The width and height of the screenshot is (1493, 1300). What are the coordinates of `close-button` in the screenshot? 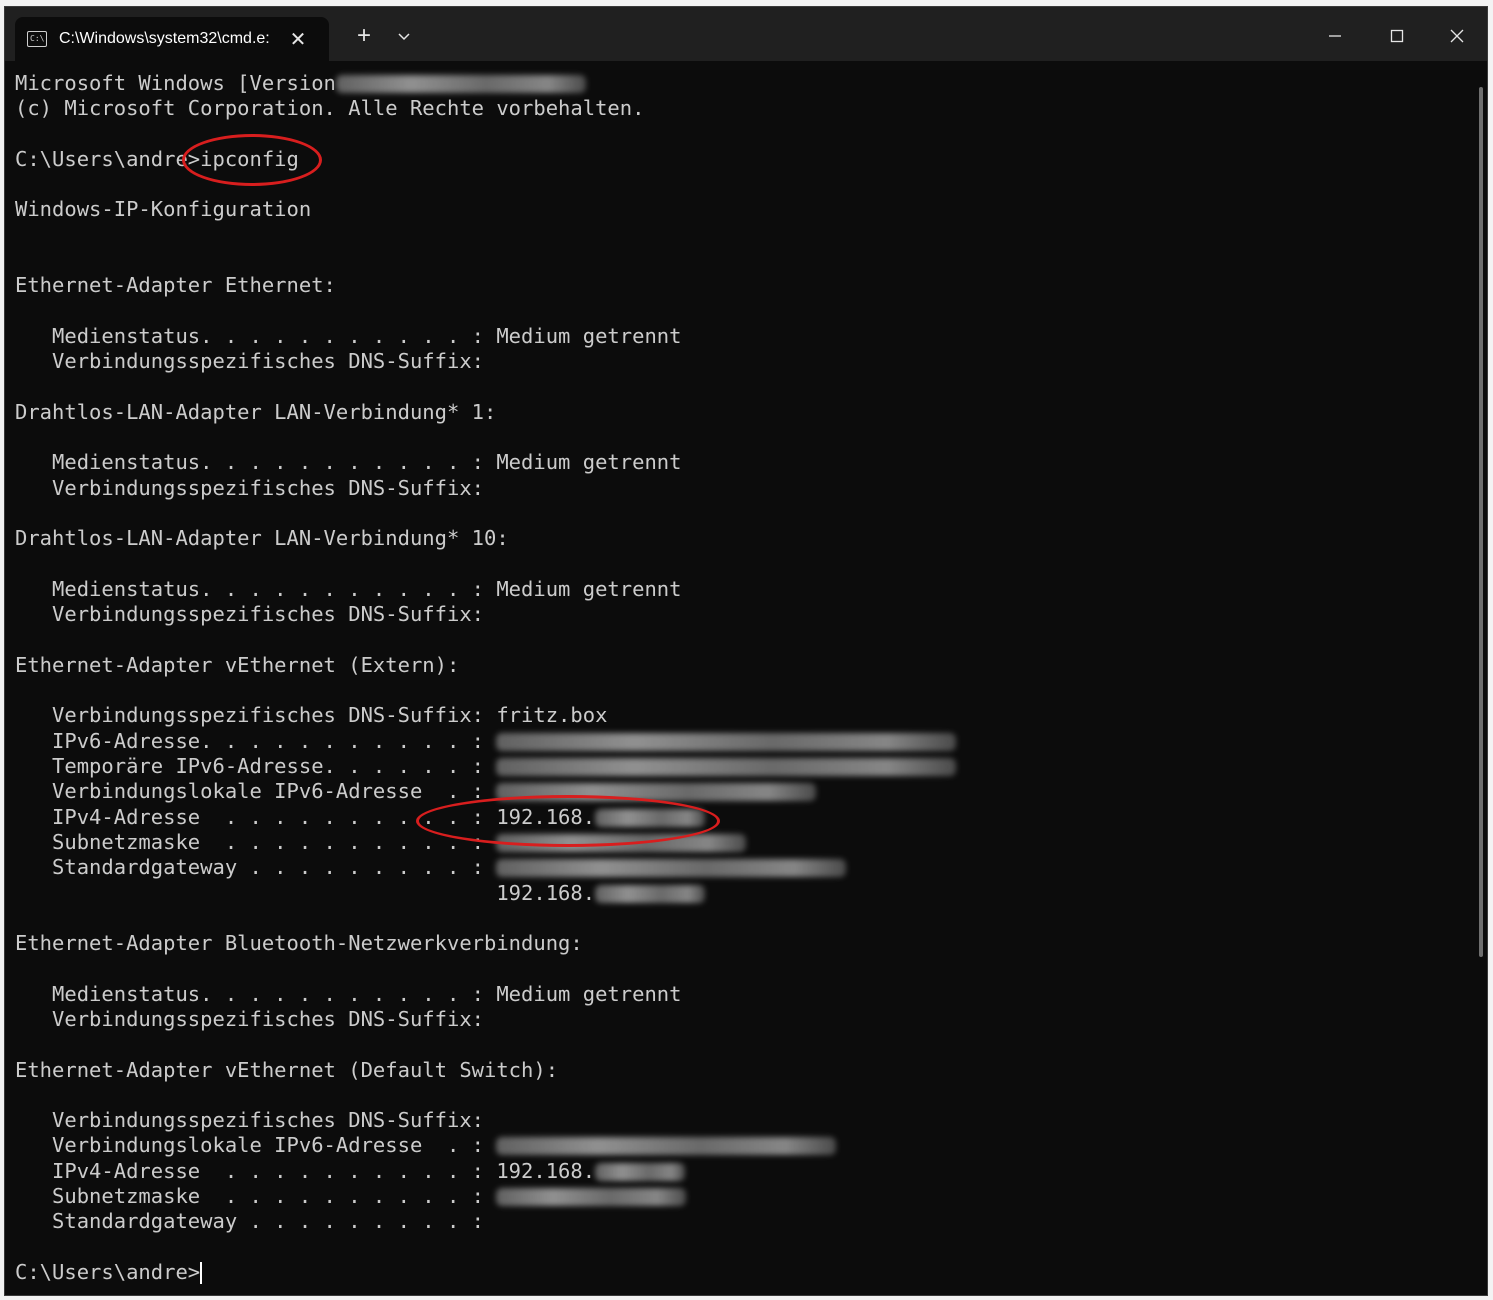 It's located at (1457, 36).